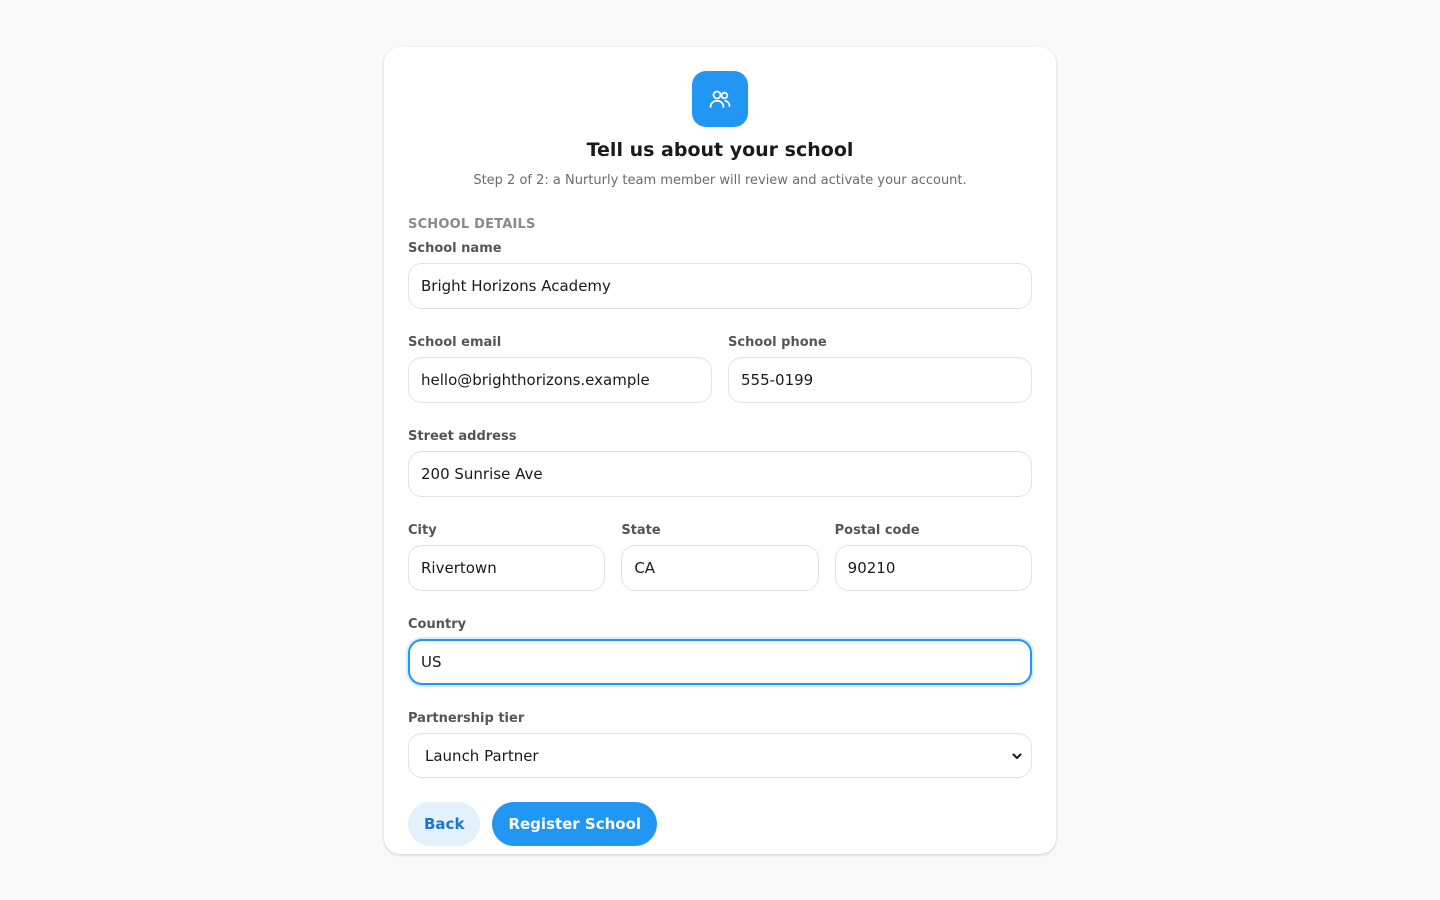 This screenshot has width=1440, height=900. I want to click on country-group: Country, so click(720, 651).